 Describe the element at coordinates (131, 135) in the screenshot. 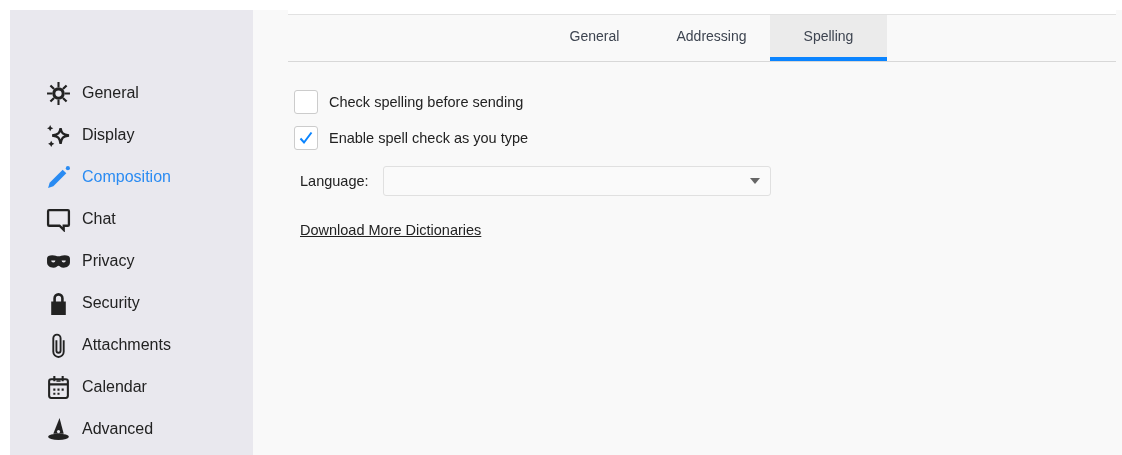

I see `sidebar-item: Display` at that location.